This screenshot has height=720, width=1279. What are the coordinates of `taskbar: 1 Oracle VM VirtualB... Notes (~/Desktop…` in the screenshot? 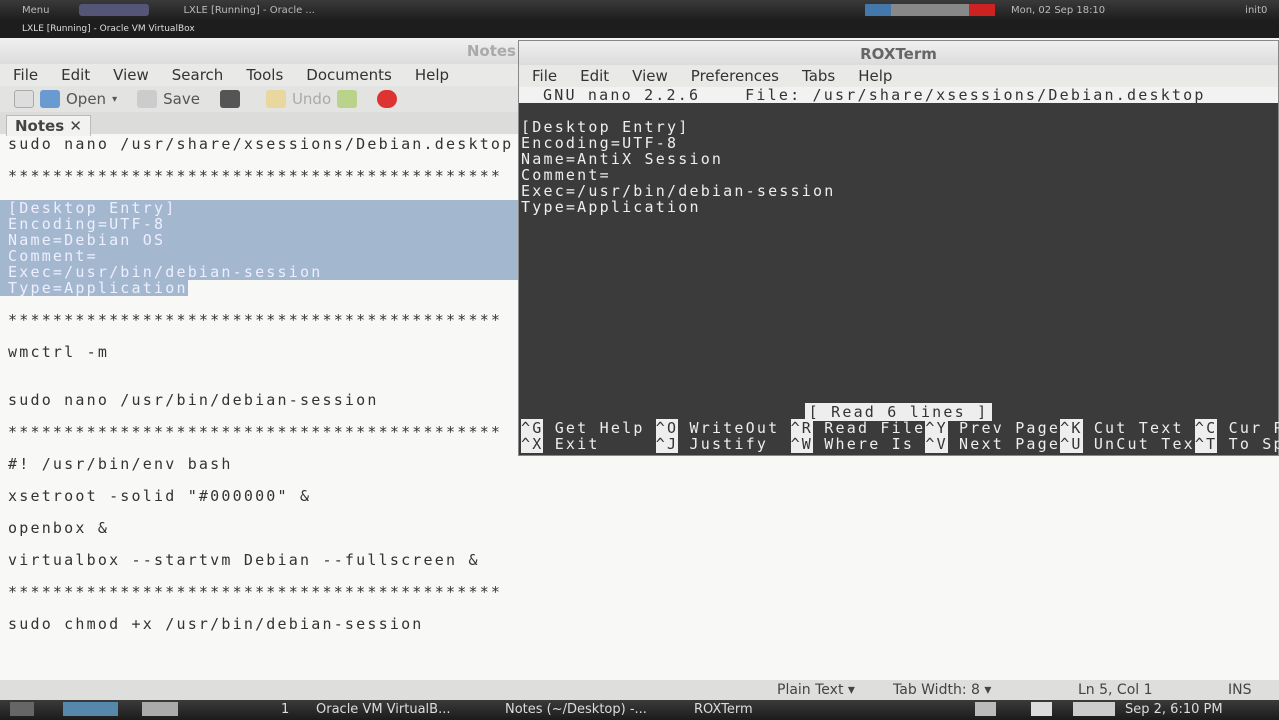 It's located at (639, 710).